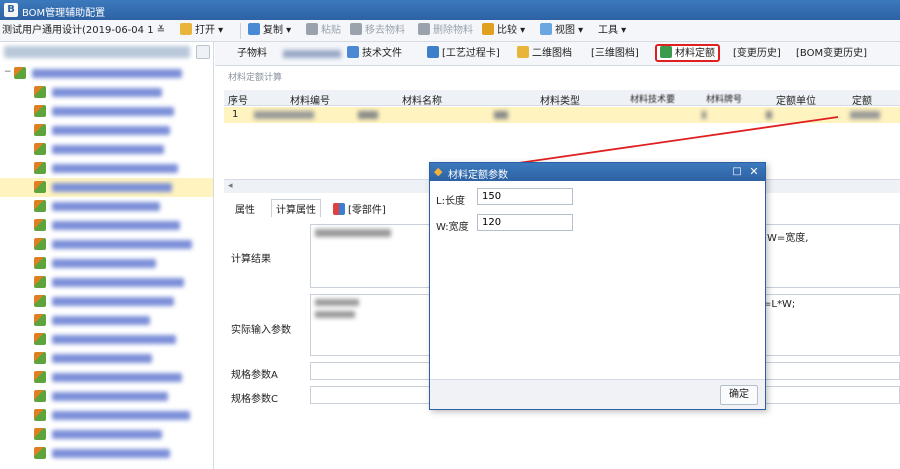 The height and width of the screenshot is (469, 900). What do you see at coordinates (450, 10) in the screenshot?
I see `window-titlebar: B BOM管理辅助配置` at bounding box center [450, 10].